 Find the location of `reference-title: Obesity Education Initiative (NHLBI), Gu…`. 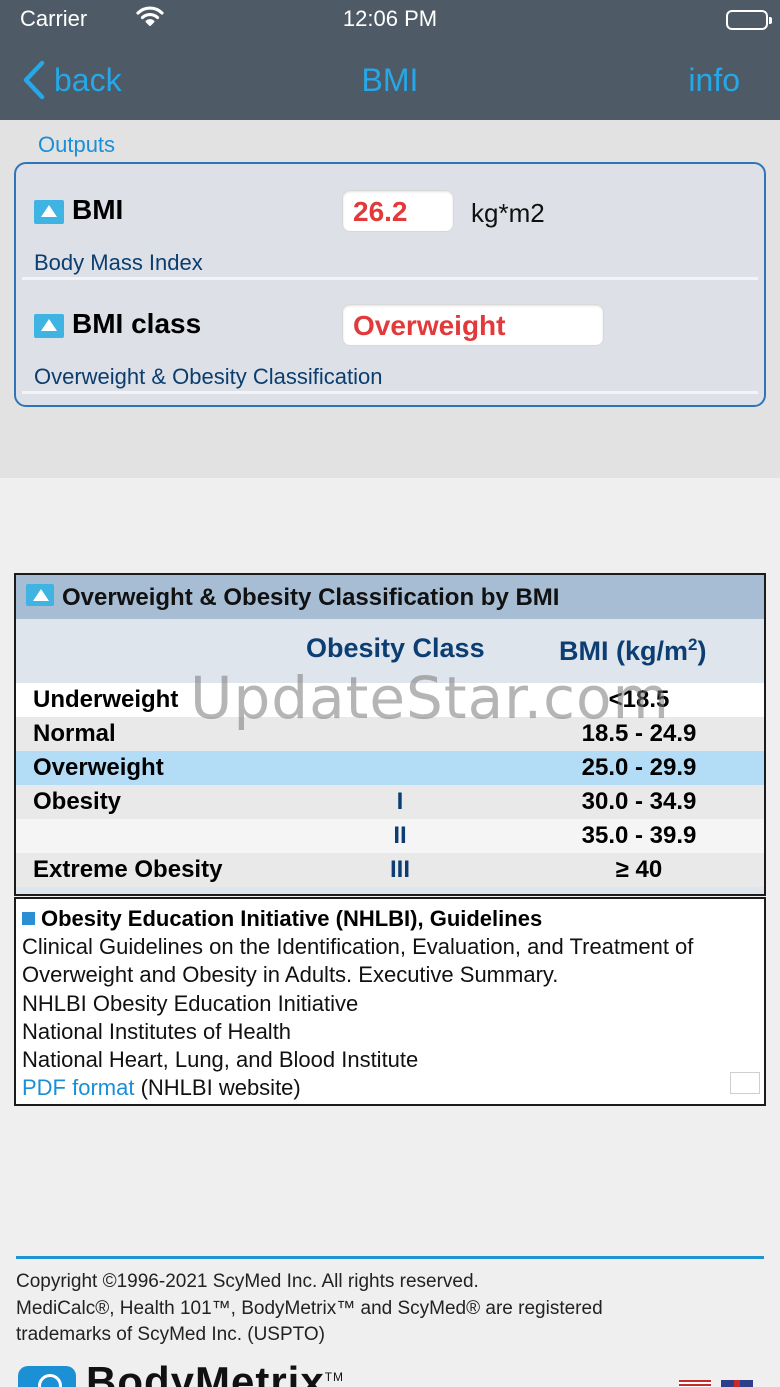

reference-title: Obesity Education Initiative (NHLBI), Gu… is located at coordinates (390, 919).